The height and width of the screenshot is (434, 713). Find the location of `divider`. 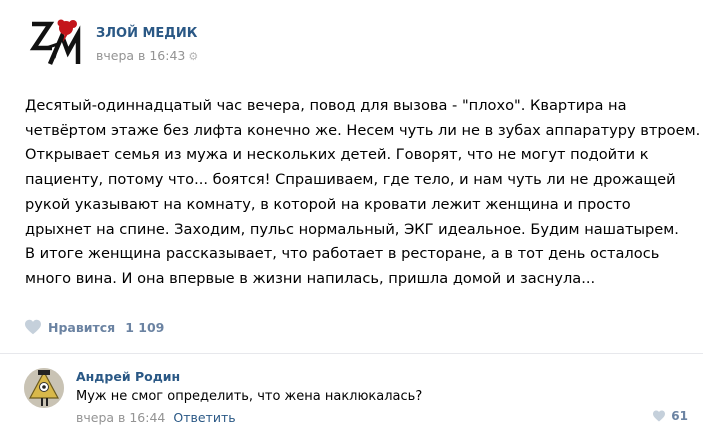

divider is located at coordinates (351, 353).